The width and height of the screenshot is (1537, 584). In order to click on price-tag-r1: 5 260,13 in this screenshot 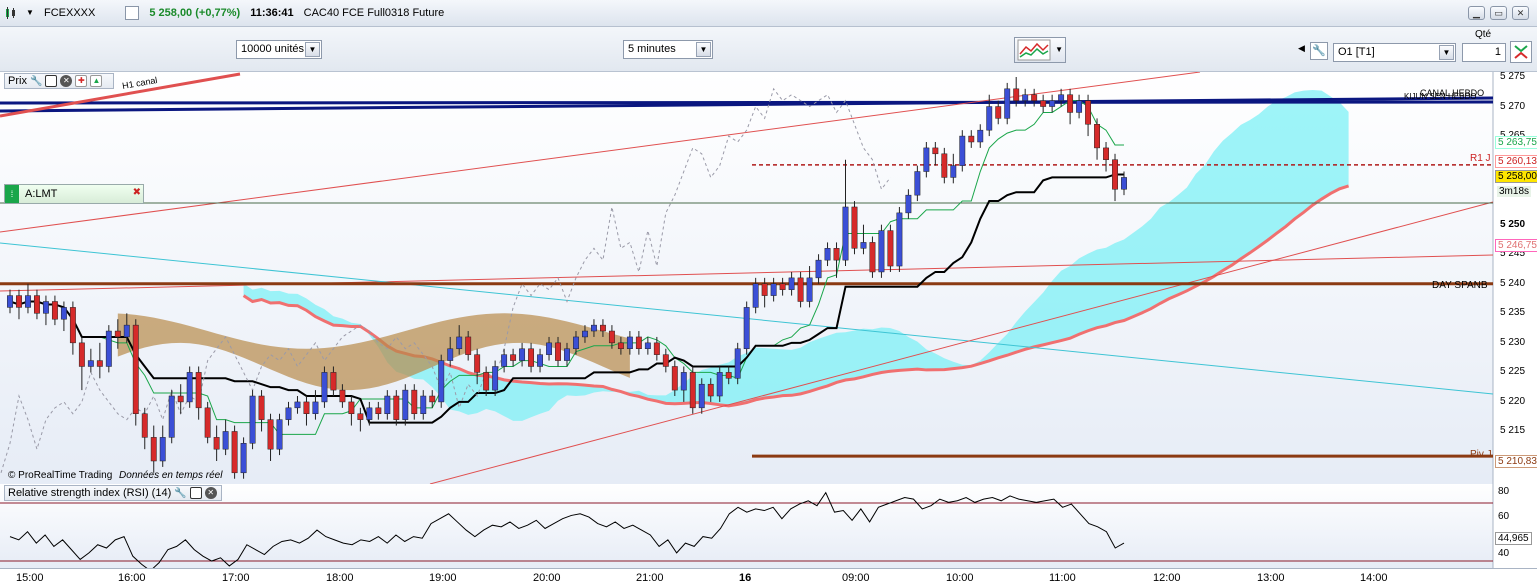, I will do `click(1516, 161)`.